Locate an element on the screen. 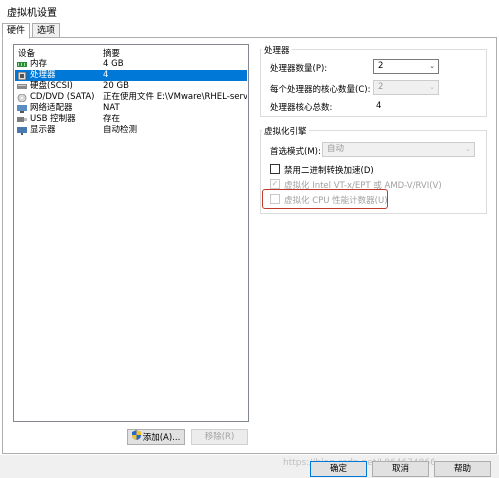 The height and width of the screenshot is (478, 499). highlight-annotation-box is located at coordinates (325, 199).